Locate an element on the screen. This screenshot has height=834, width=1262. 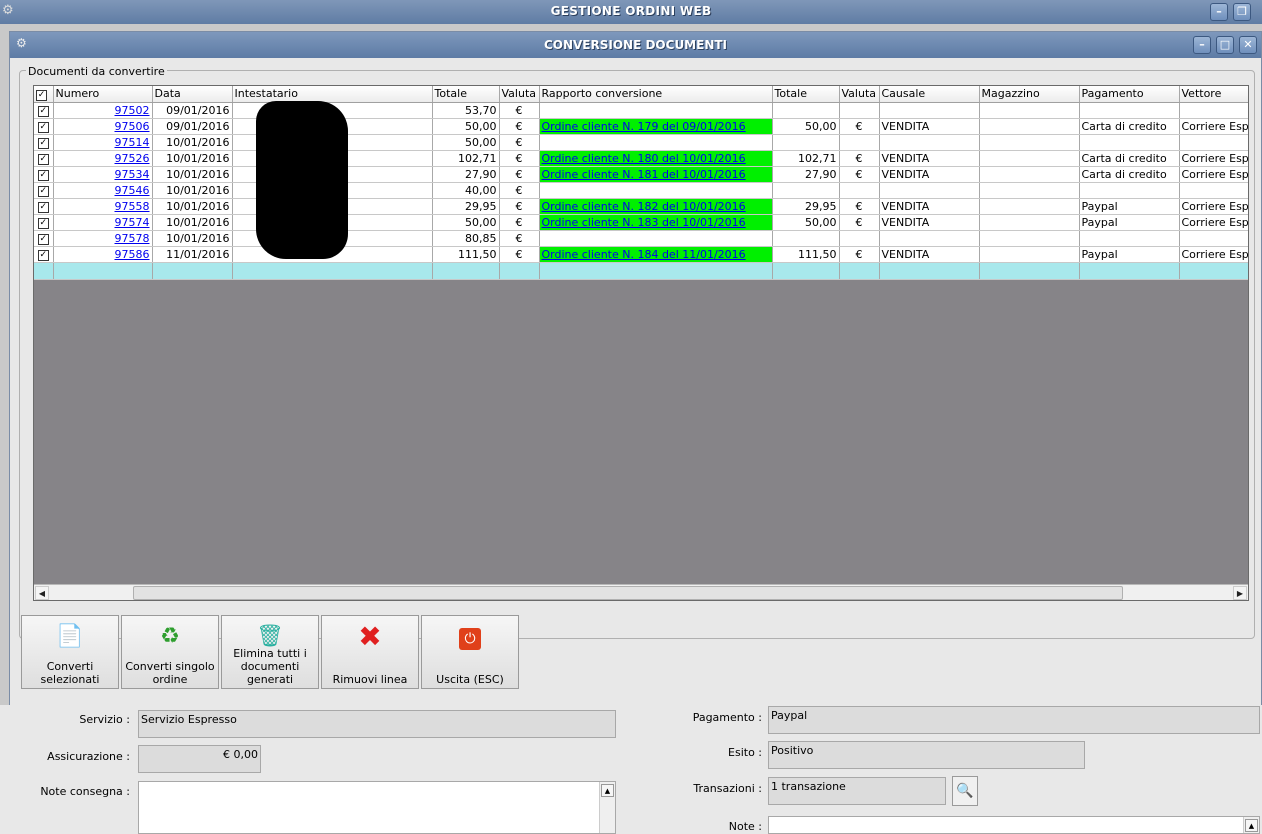
order-number-link: 97534 is located at coordinates (132, 174).